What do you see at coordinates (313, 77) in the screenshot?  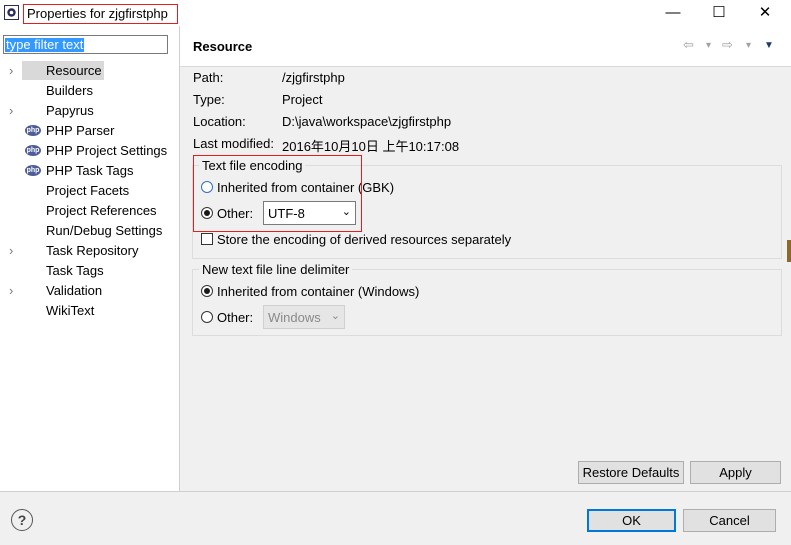 I see `path-value: /zjgfirstphp` at bounding box center [313, 77].